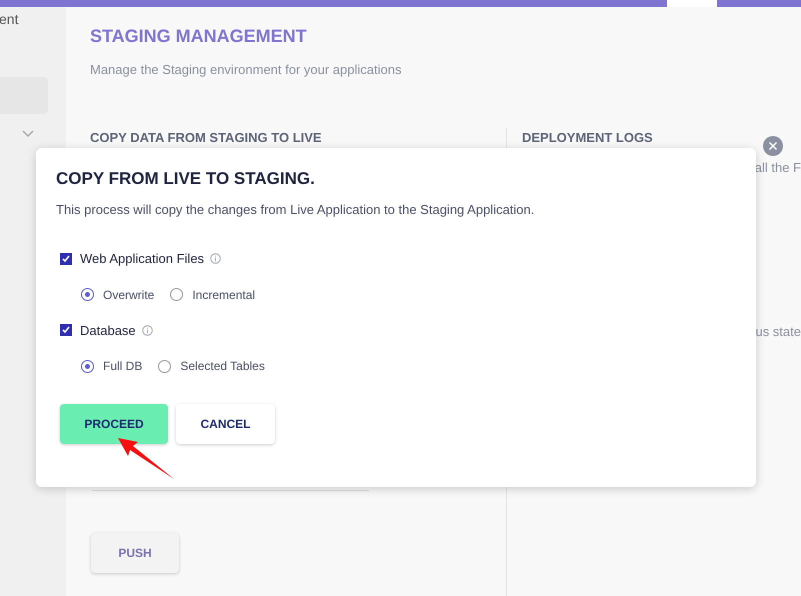 The height and width of the screenshot is (596, 801). Describe the element at coordinates (587, 137) in the screenshot. I see `section-title: DEPLOYMENT LOGS` at that location.